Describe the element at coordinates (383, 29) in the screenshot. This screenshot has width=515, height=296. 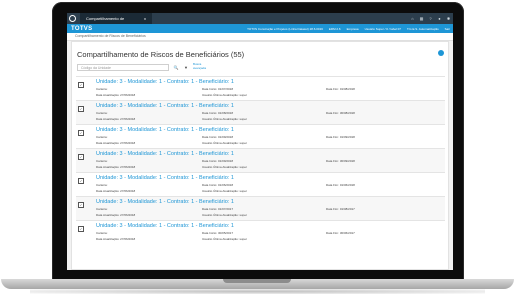
I see `context-user: Usuário Super / 0 / label 07` at that location.